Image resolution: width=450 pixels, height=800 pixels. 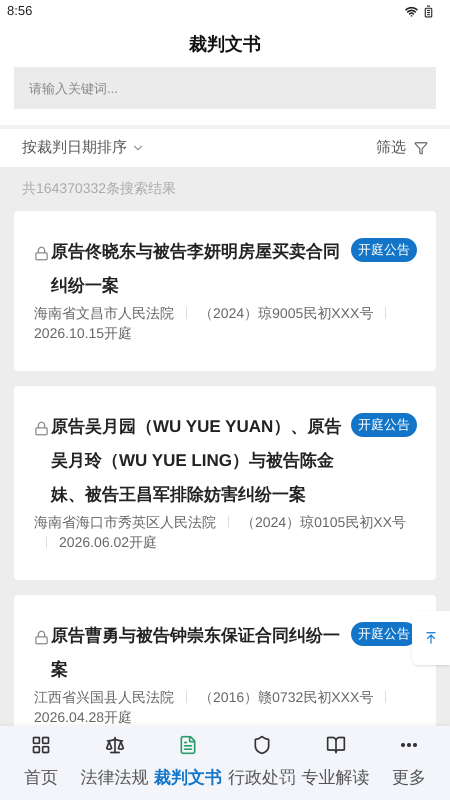 What do you see at coordinates (421, 148) in the screenshot?
I see `filter-icon` at bounding box center [421, 148].